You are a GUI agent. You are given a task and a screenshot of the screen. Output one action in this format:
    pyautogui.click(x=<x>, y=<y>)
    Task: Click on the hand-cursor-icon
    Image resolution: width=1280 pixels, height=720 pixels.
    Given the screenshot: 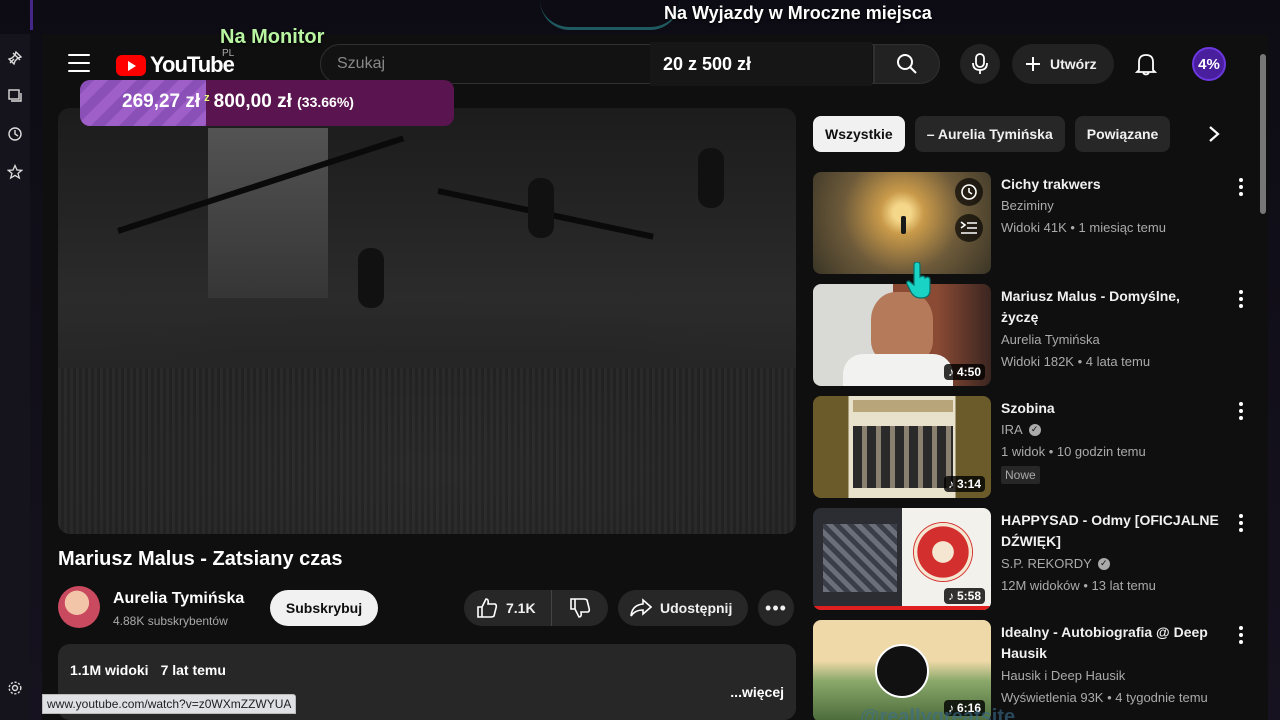 What is the action you would take?
    pyautogui.click(x=918, y=280)
    